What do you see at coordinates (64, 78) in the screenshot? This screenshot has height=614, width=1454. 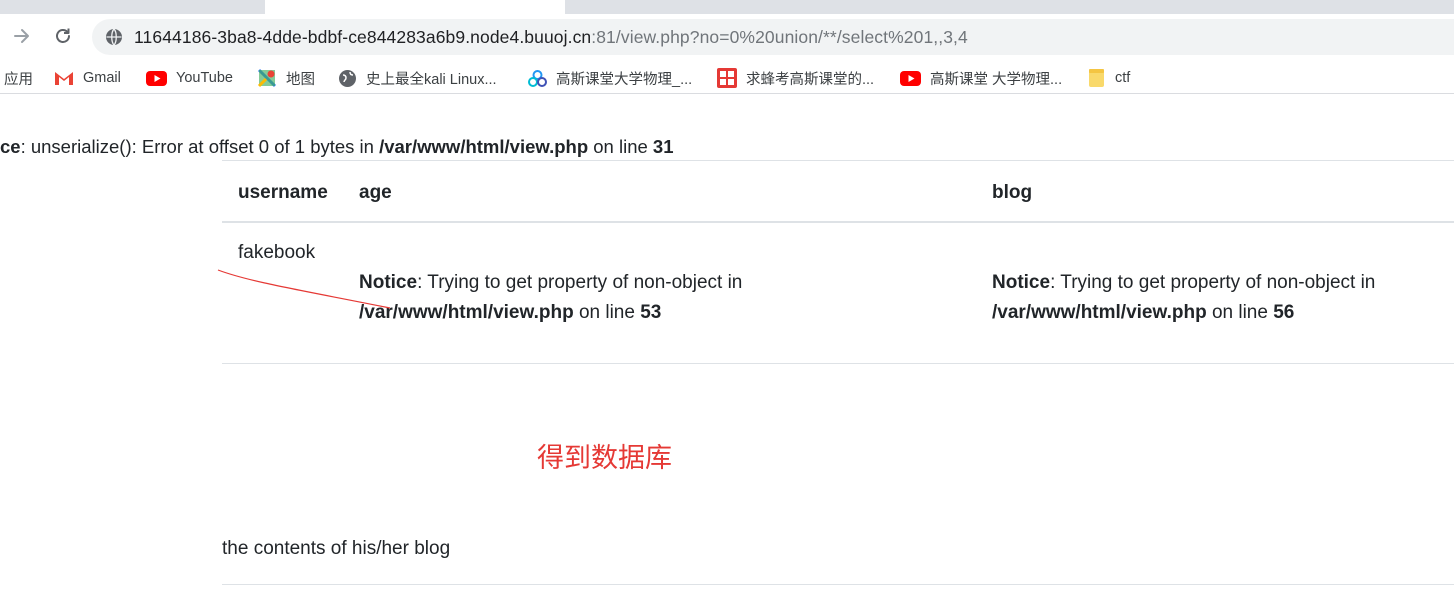 I see `gmail-icon` at bounding box center [64, 78].